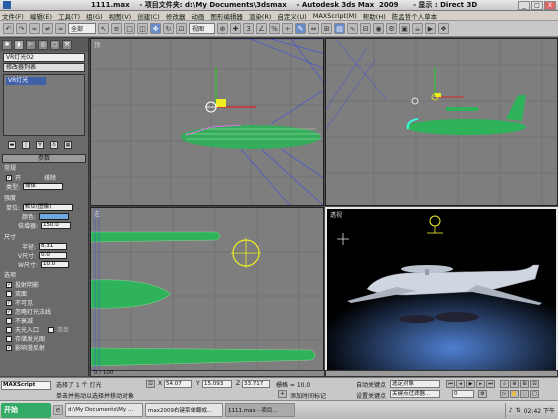 This screenshot has width=558, height=419. Describe the element at coordinates (235, 28) in the screenshot. I see `manipulate-icon: ✚` at that location.